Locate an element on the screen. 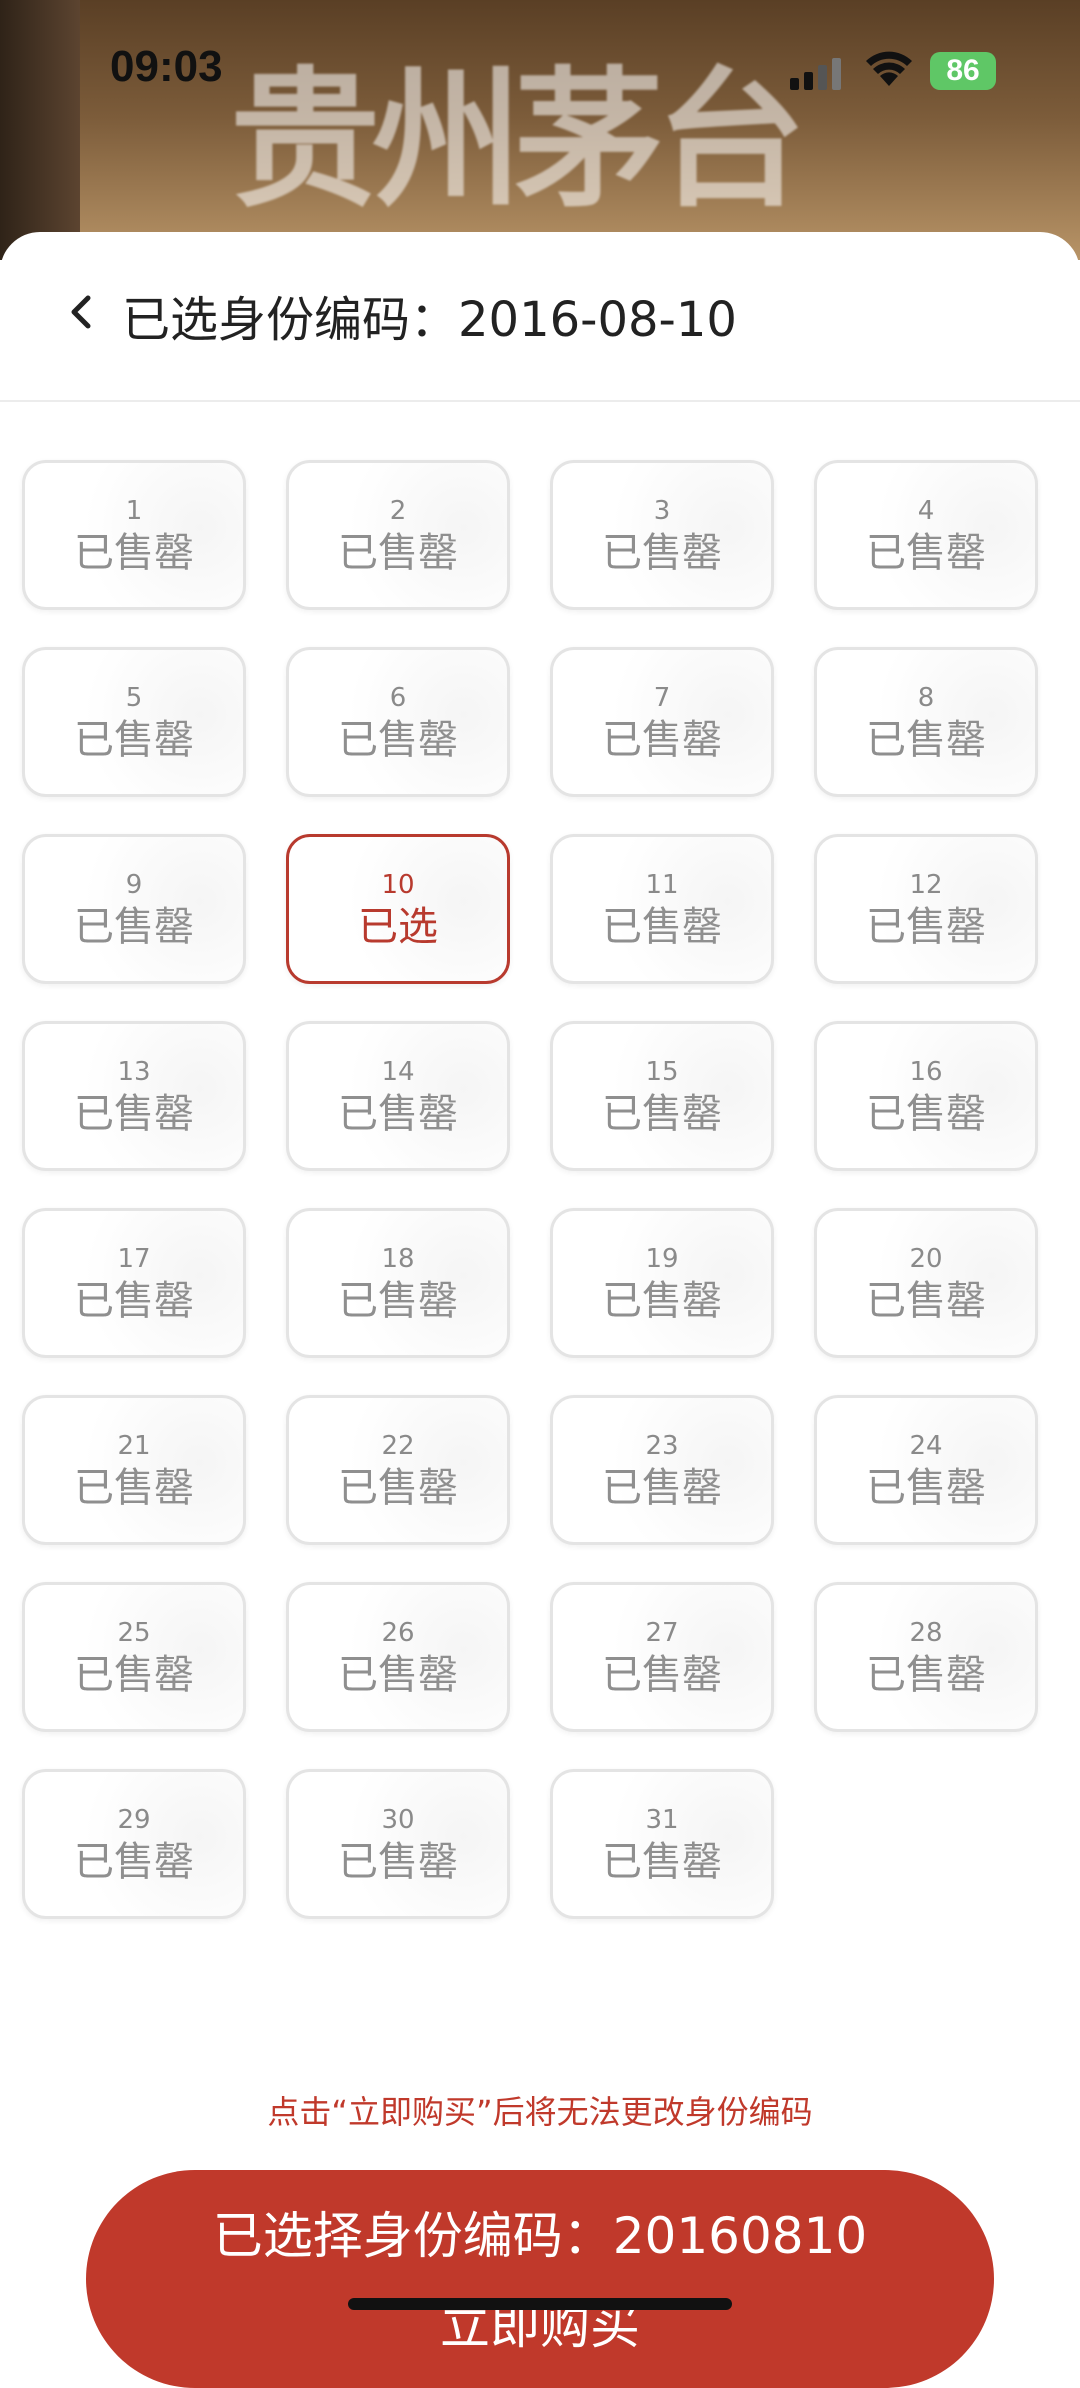 The image size is (1080, 2388). code-cell-number: 19 is located at coordinates (662, 1259).